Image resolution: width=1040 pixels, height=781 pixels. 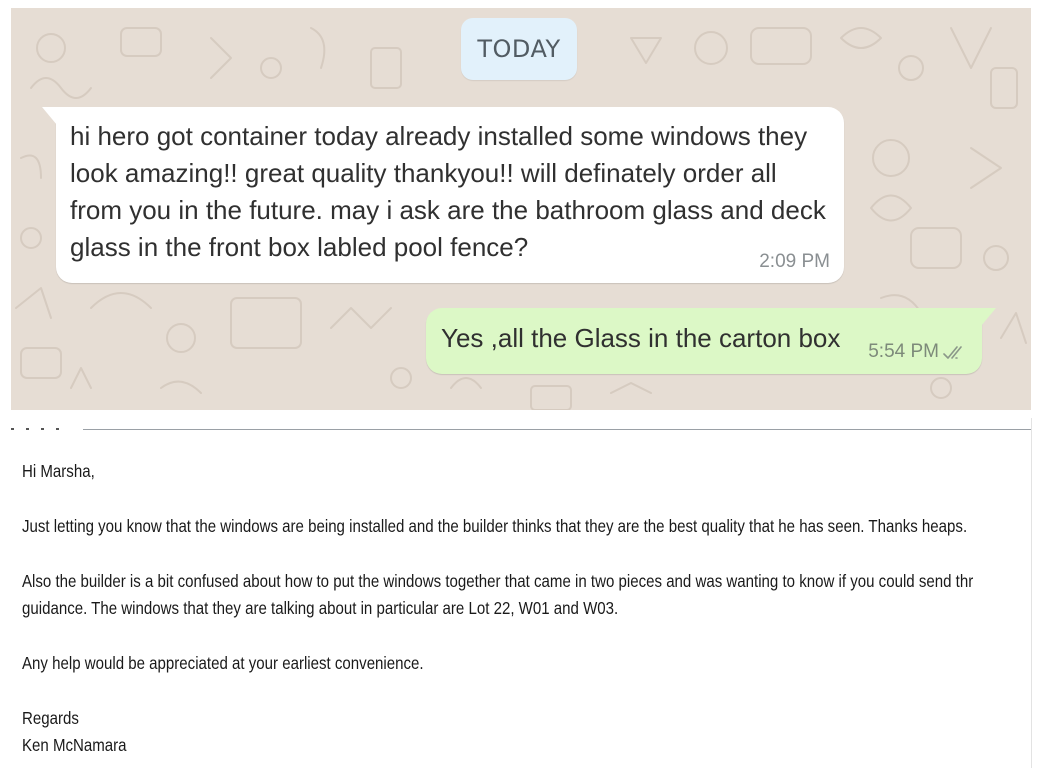 I want to click on outgoing-message-text: Yes ,all the Glass in the carton box, so click(x=641, y=338).